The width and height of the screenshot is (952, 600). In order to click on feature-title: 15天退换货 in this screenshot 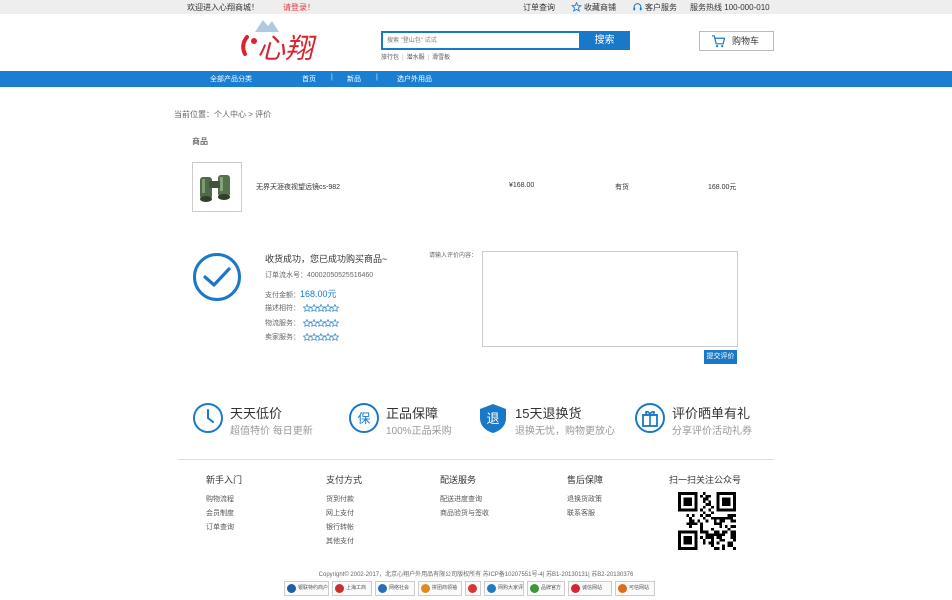, I will do `click(548, 413)`.